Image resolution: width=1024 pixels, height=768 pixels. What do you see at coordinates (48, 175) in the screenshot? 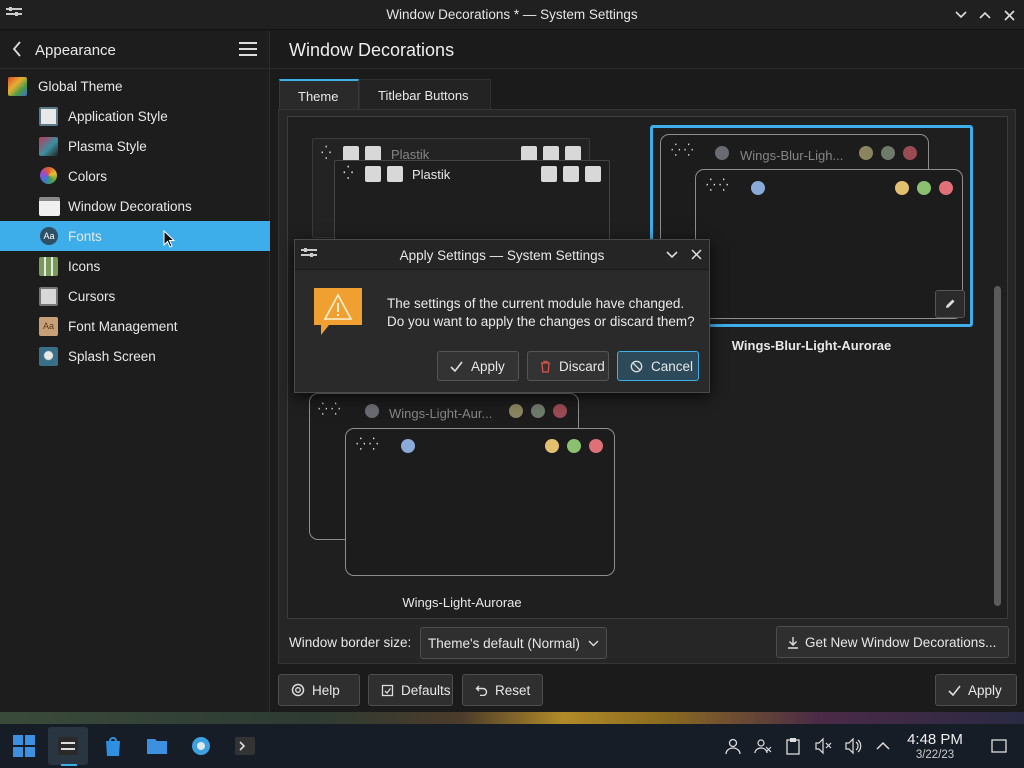
I see `colors-icon` at bounding box center [48, 175].